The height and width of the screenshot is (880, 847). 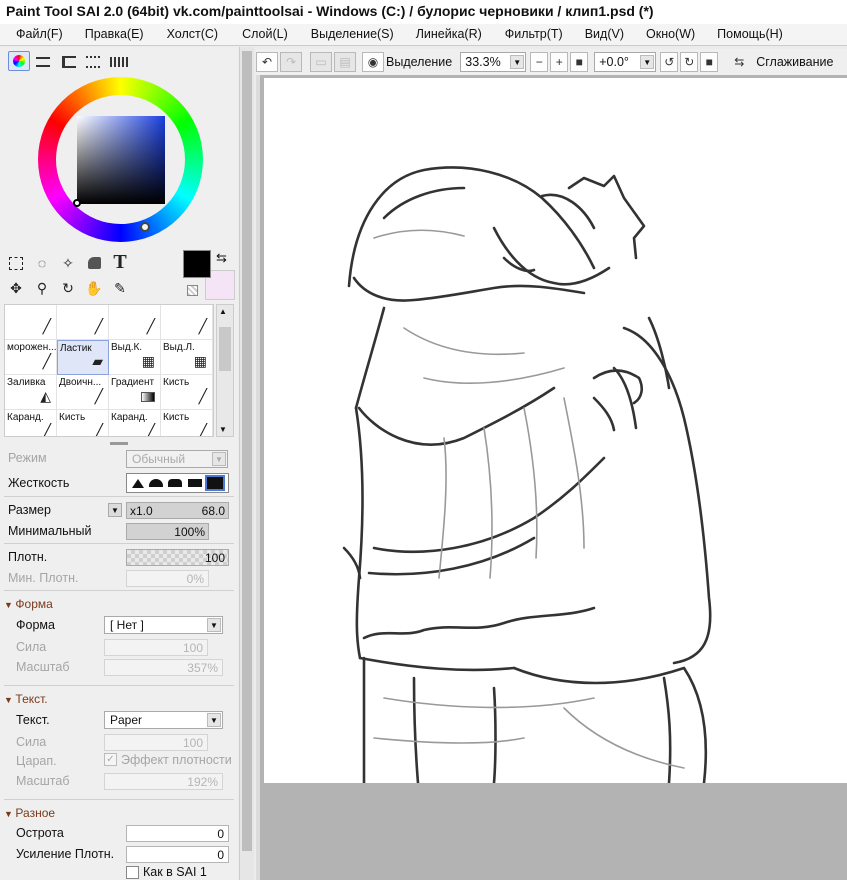 I want to click on move-icon: ✥, so click(x=16, y=288).